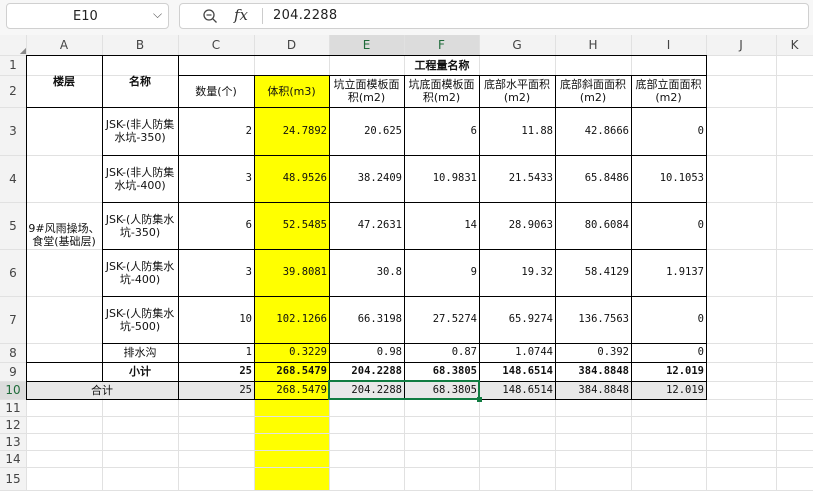 Image resolution: width=813 pixels, height=491 pixels. I want to click on table-cell-pit-side: 47.2631, so click(366, 225).